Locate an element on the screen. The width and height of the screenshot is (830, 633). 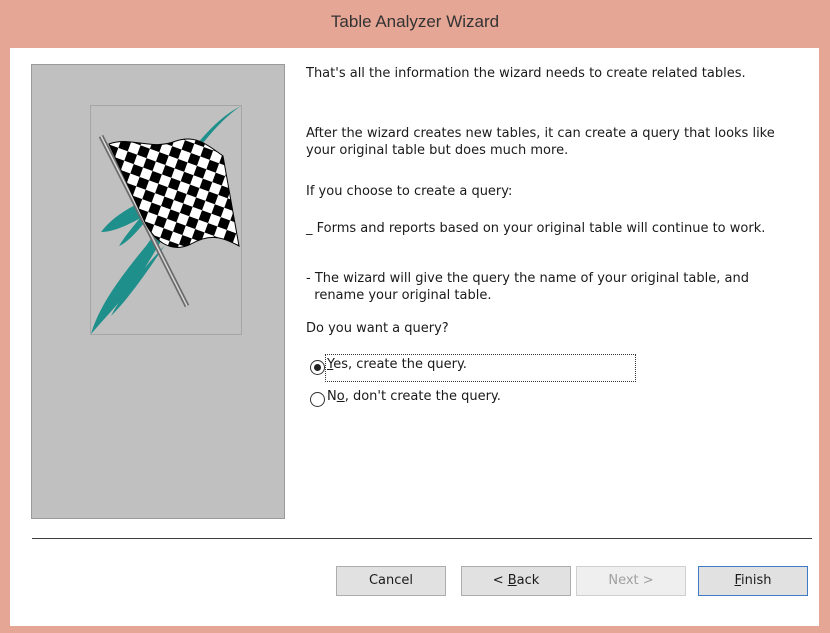
title-bar: Table Analyzer Wizard is located at coordinates (415, 24).